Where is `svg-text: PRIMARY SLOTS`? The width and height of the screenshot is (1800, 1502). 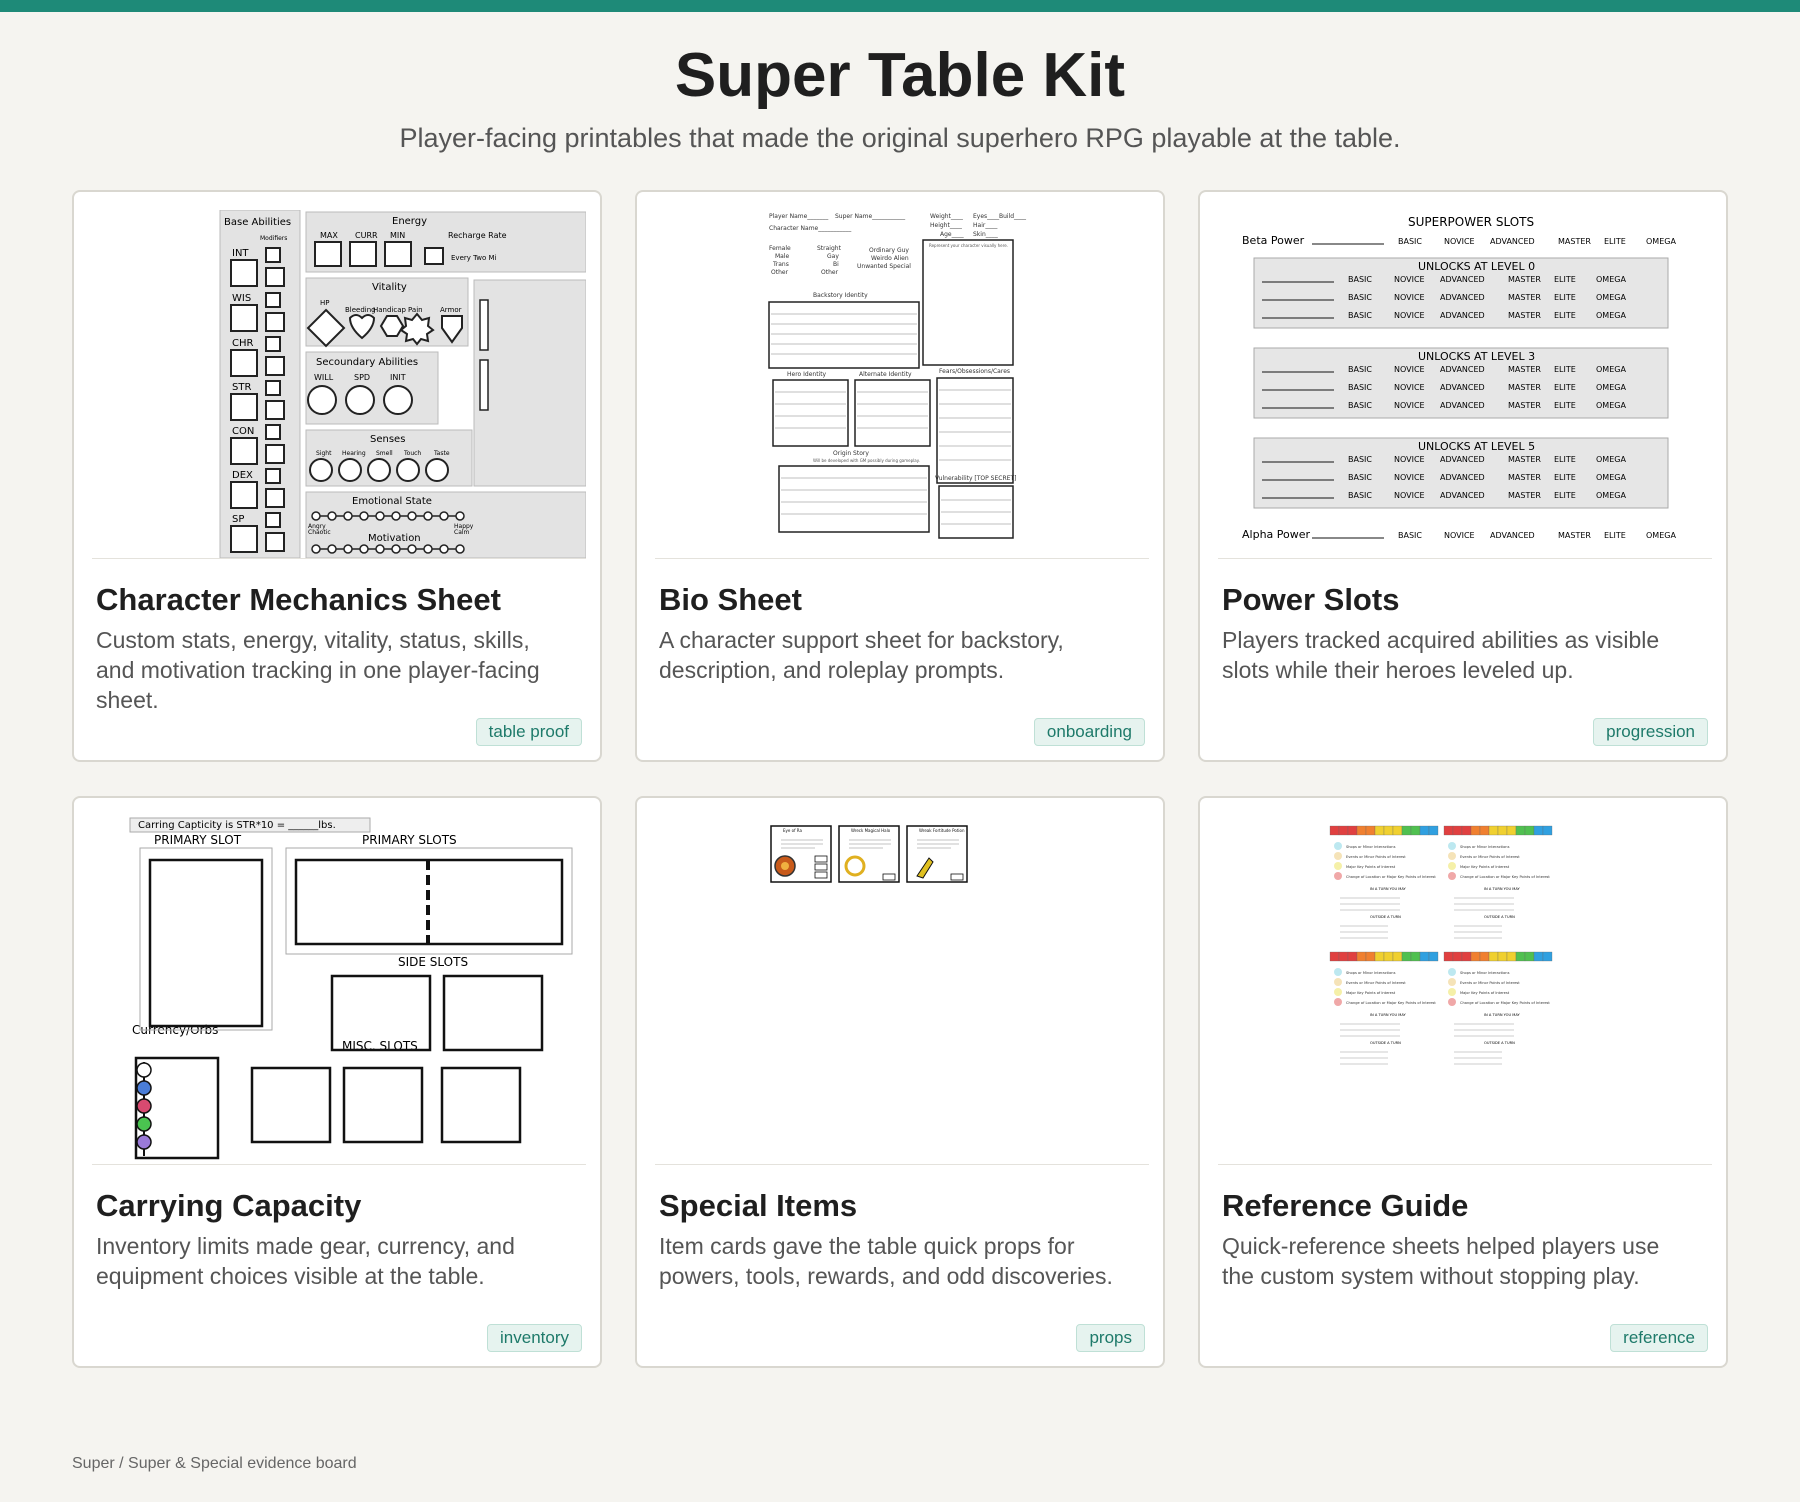 svg-text: PRIMARY SLOTS is located at coordinates (409, 840).